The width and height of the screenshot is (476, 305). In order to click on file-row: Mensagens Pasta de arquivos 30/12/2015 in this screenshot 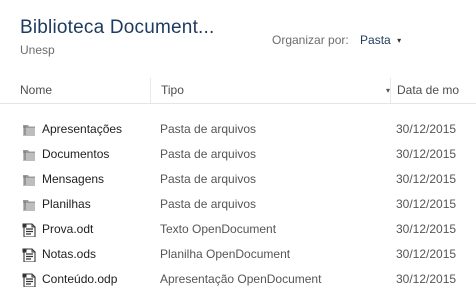, I will do `click(238, 180)`.